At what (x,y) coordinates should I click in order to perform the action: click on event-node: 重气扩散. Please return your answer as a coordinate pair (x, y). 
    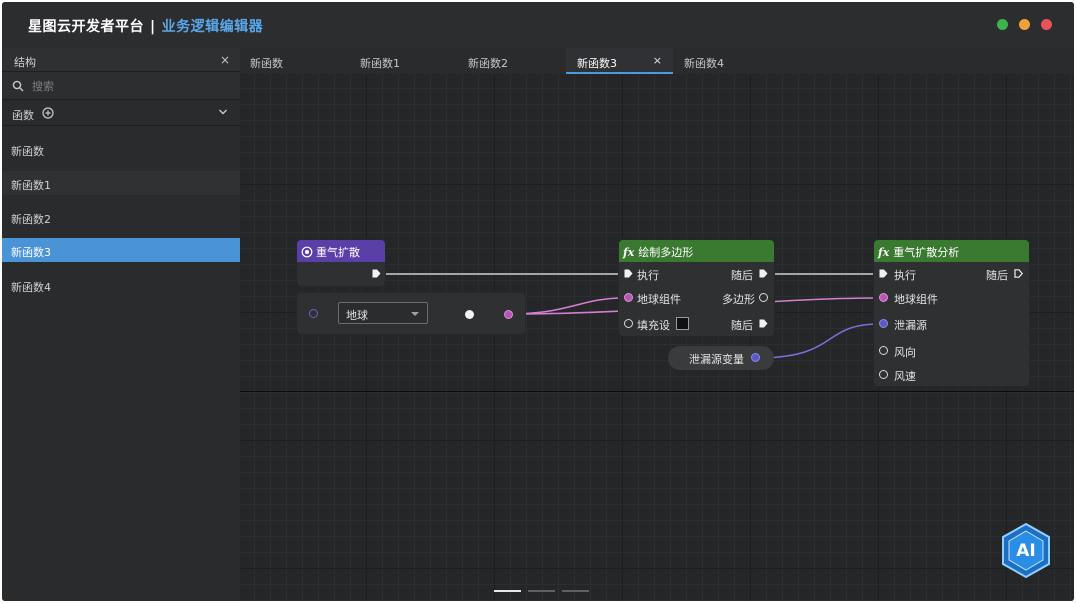
    Looking at the image, I should click on (341, 263).